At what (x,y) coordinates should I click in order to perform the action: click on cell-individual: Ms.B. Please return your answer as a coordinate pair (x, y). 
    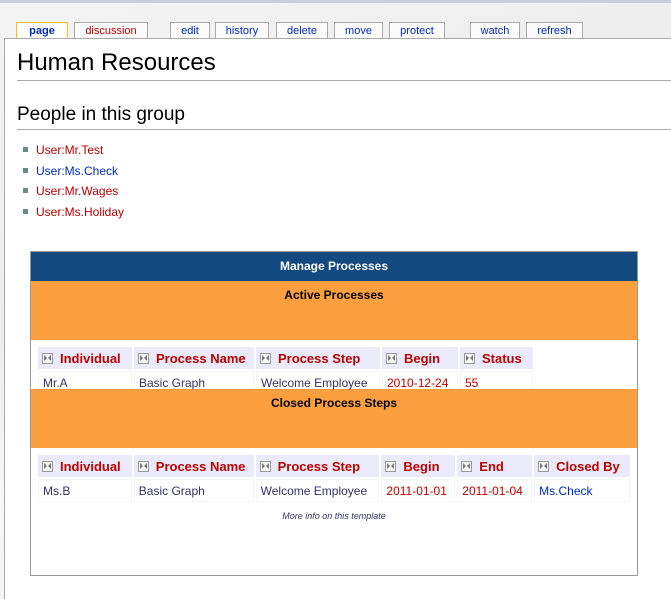
    Looking at the image, I should click on (85, 490).